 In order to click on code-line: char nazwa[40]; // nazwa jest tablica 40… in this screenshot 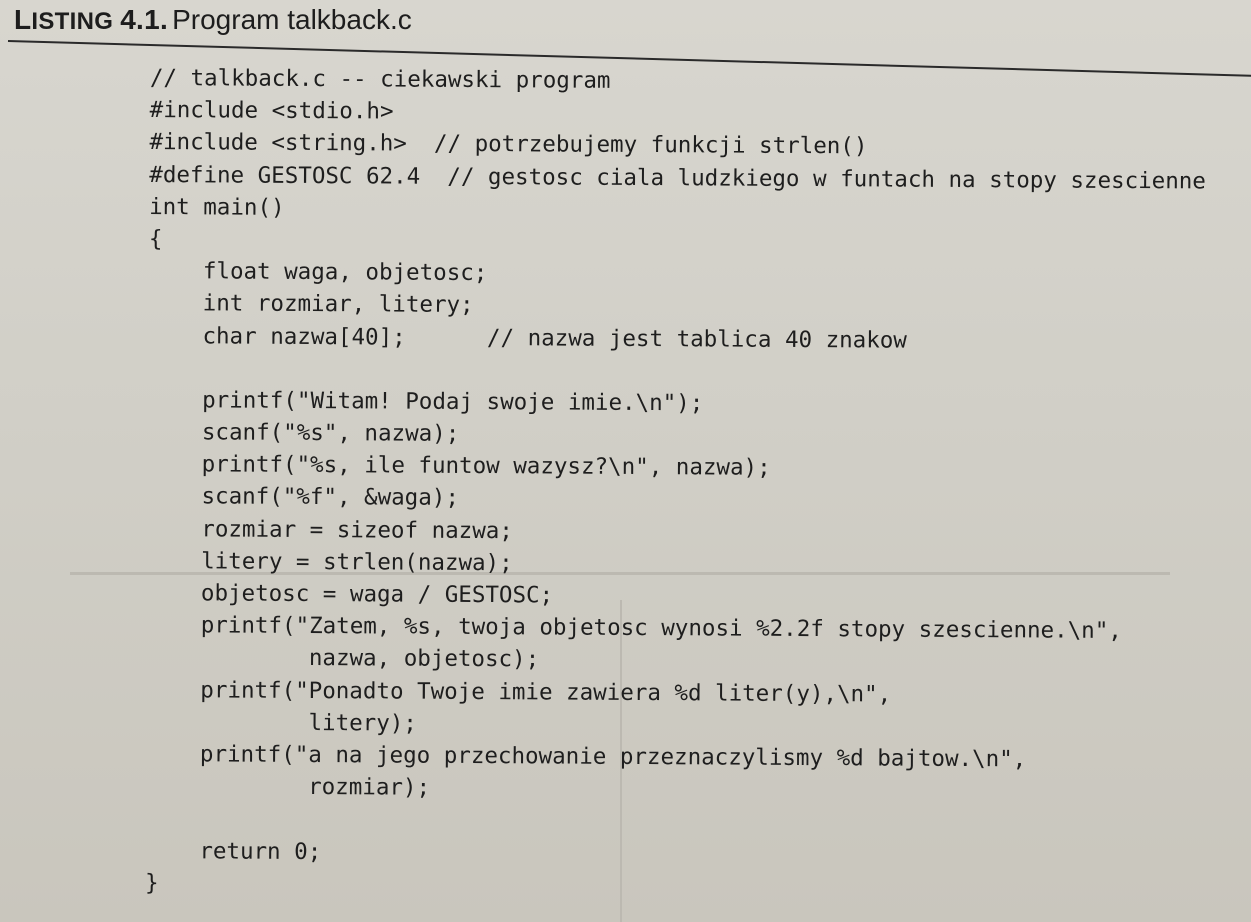, I will do `click(527, 338)`.